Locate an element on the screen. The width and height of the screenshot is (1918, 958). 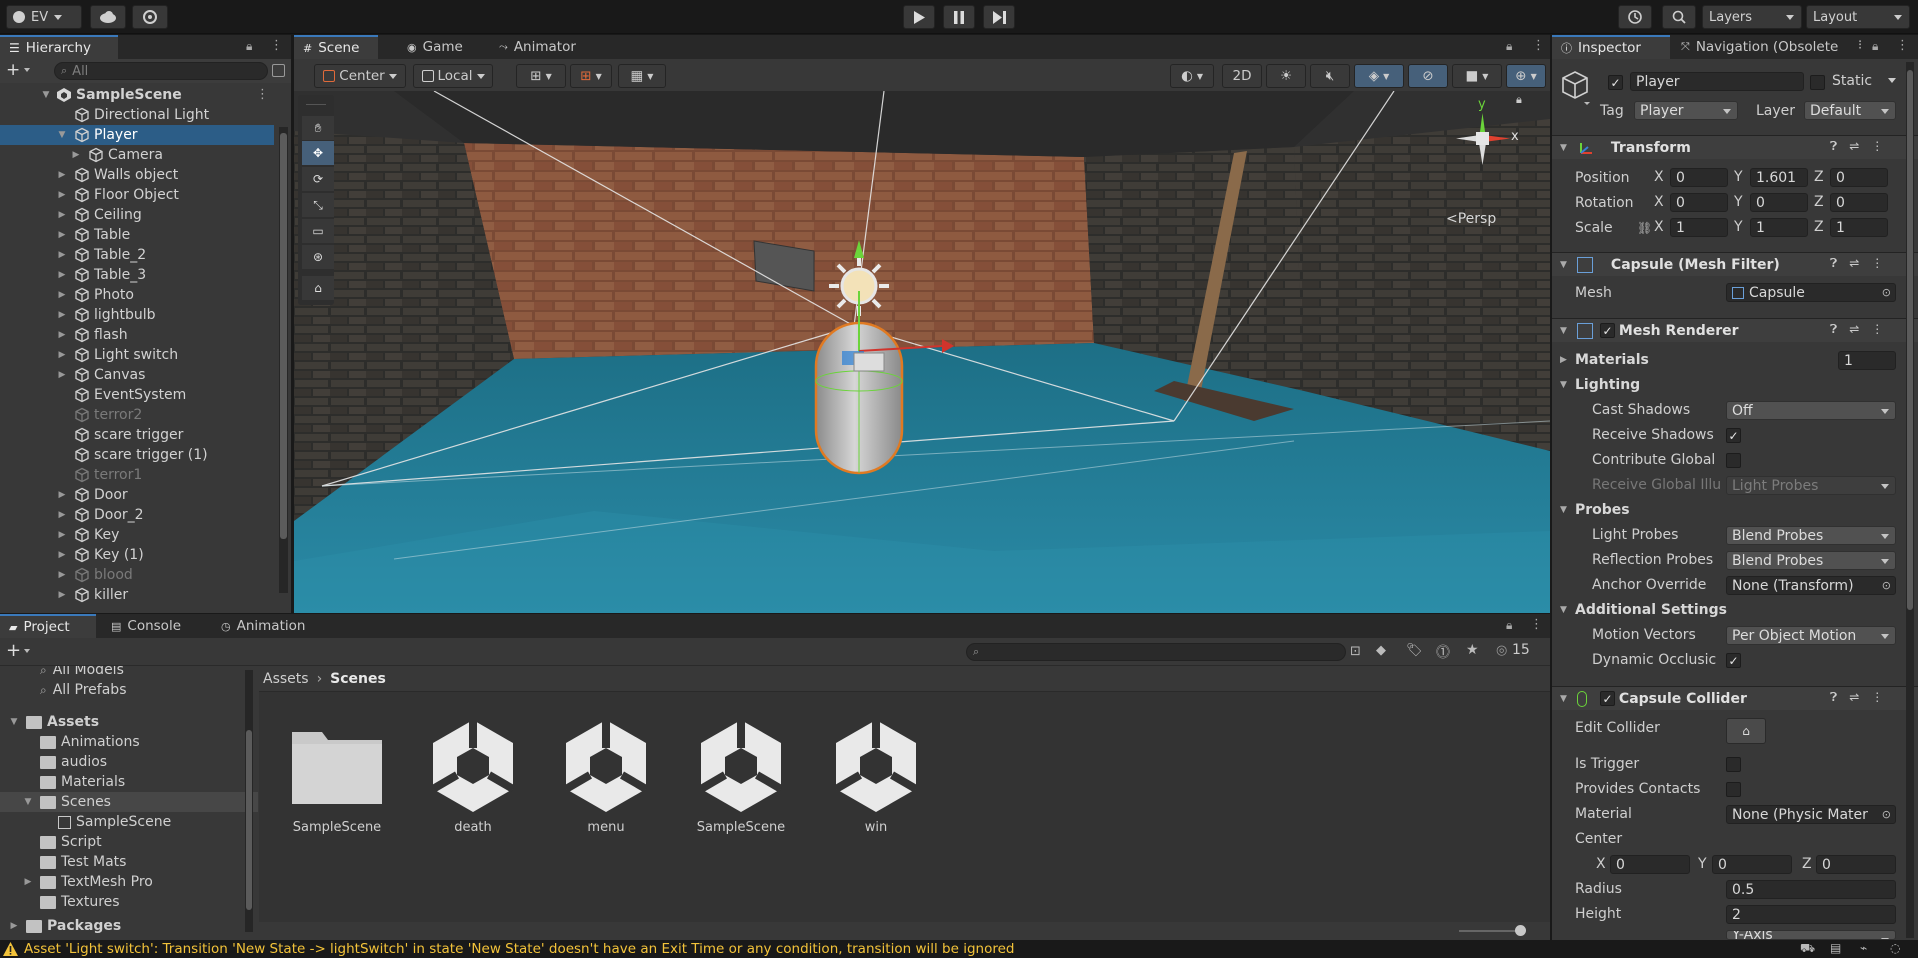
grid-snap-button: ⊞ ▼ is located at coordinates (541, 76).